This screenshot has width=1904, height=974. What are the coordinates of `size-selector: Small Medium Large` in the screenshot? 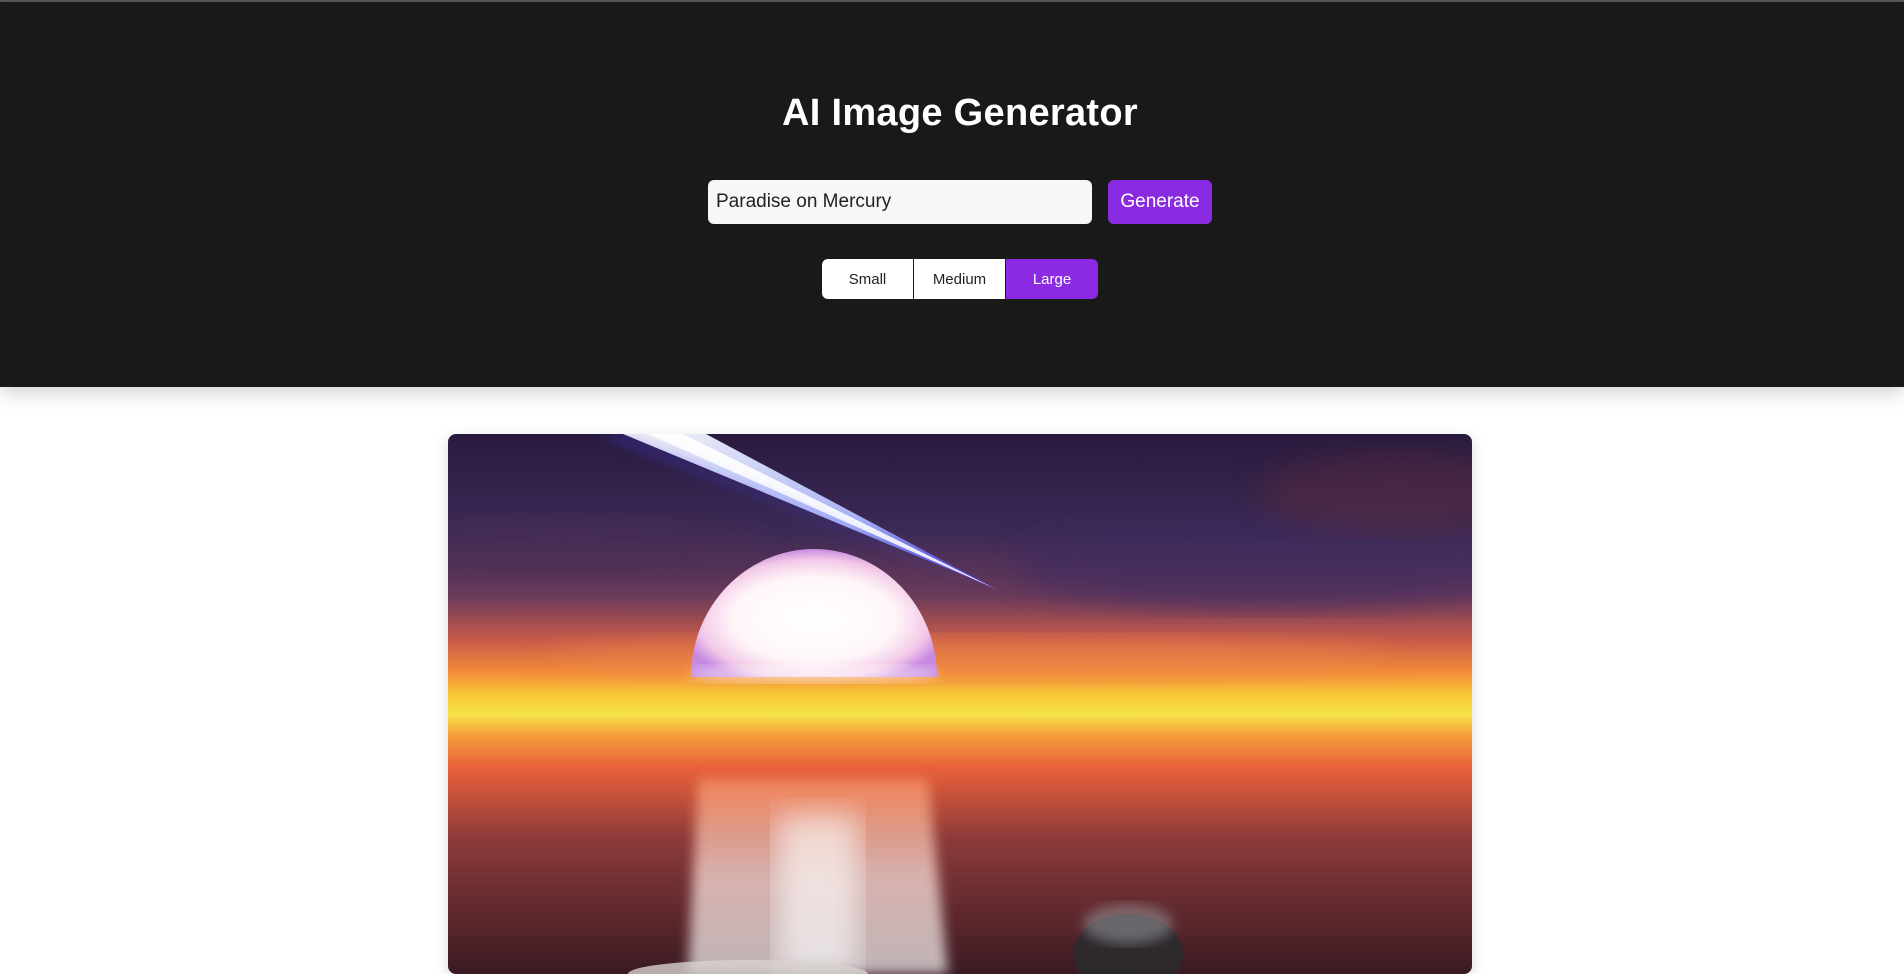 It's located at (960, 279).